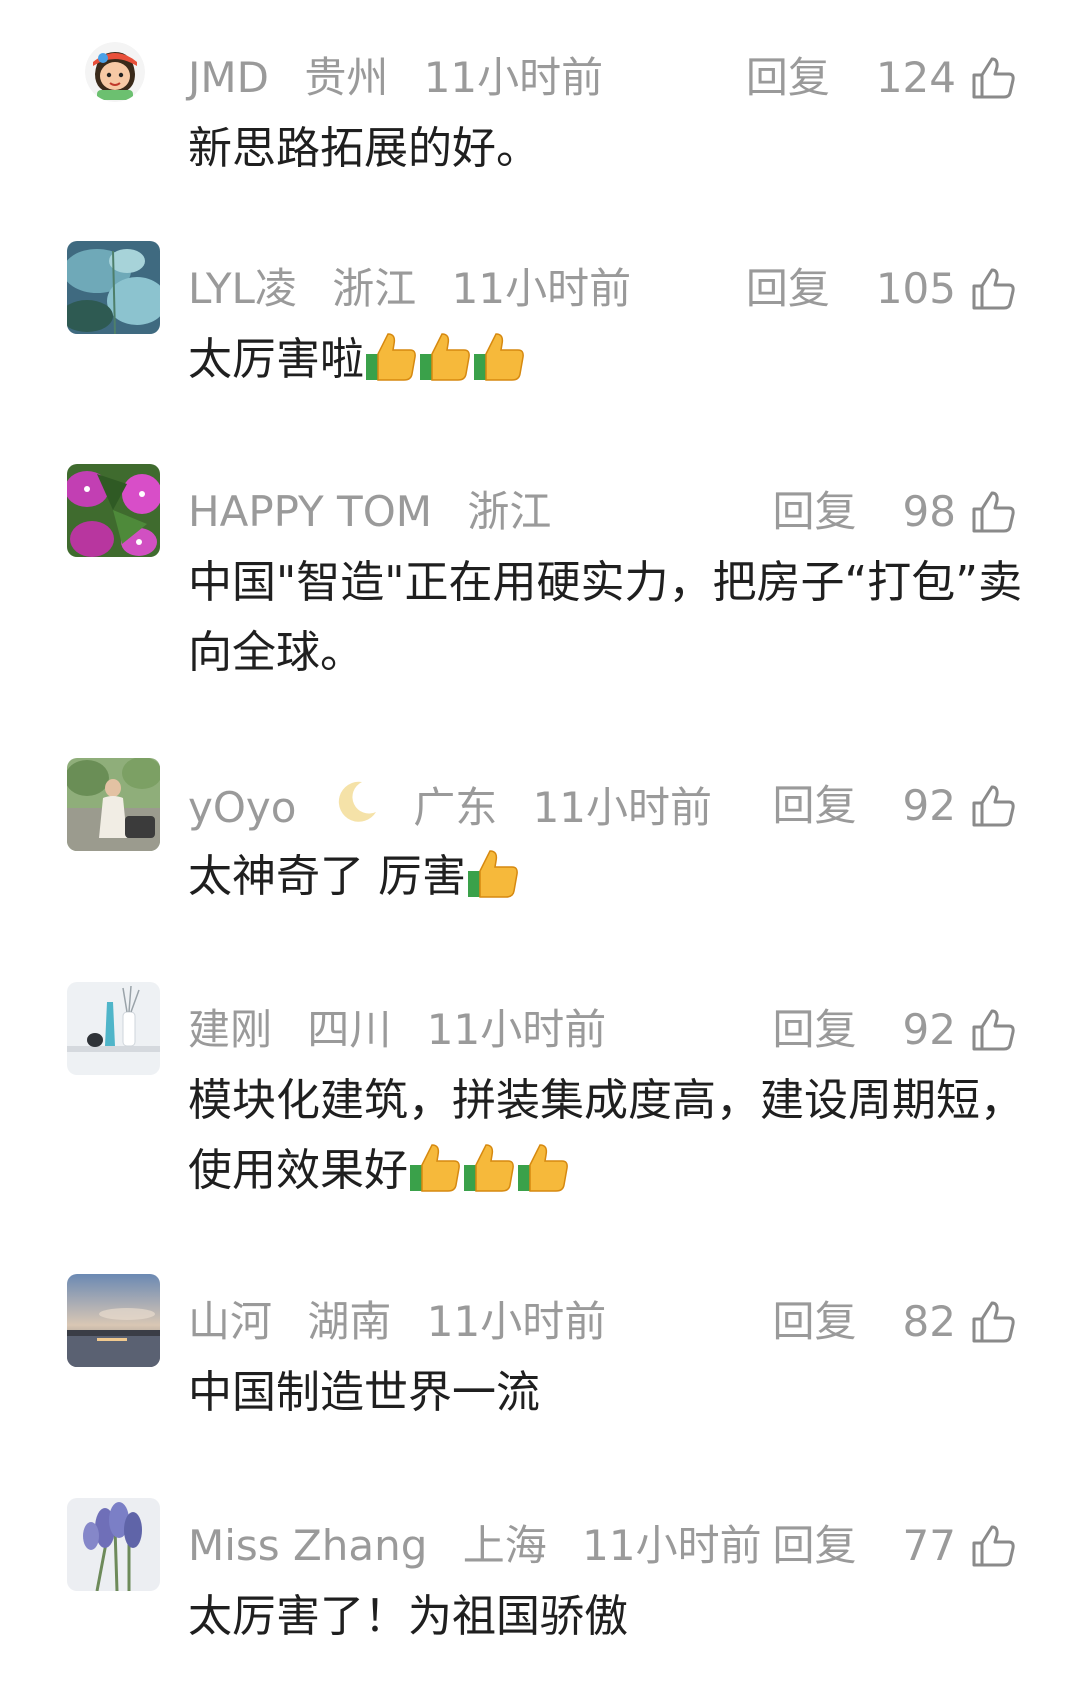 The image size is (1080, 1699). I want to click on comment-actions: 回复 105, so click(881, 289).